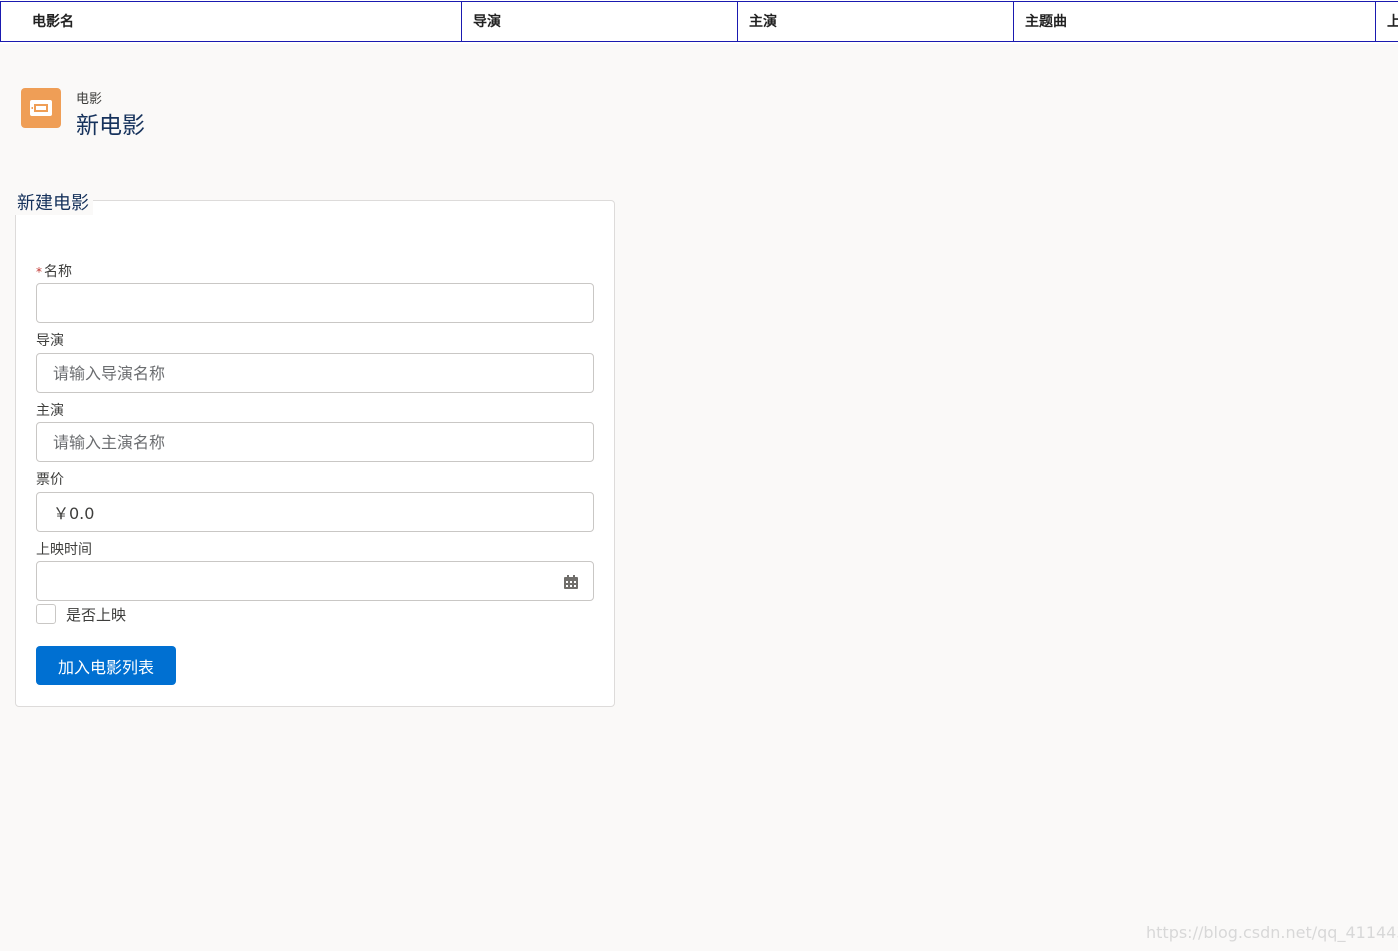 This screenshot has height=951, width=1398. What do you see at coordinates (41, 108) in the screenshot?
I see `movie-icon` at bounding box center [41, 108].